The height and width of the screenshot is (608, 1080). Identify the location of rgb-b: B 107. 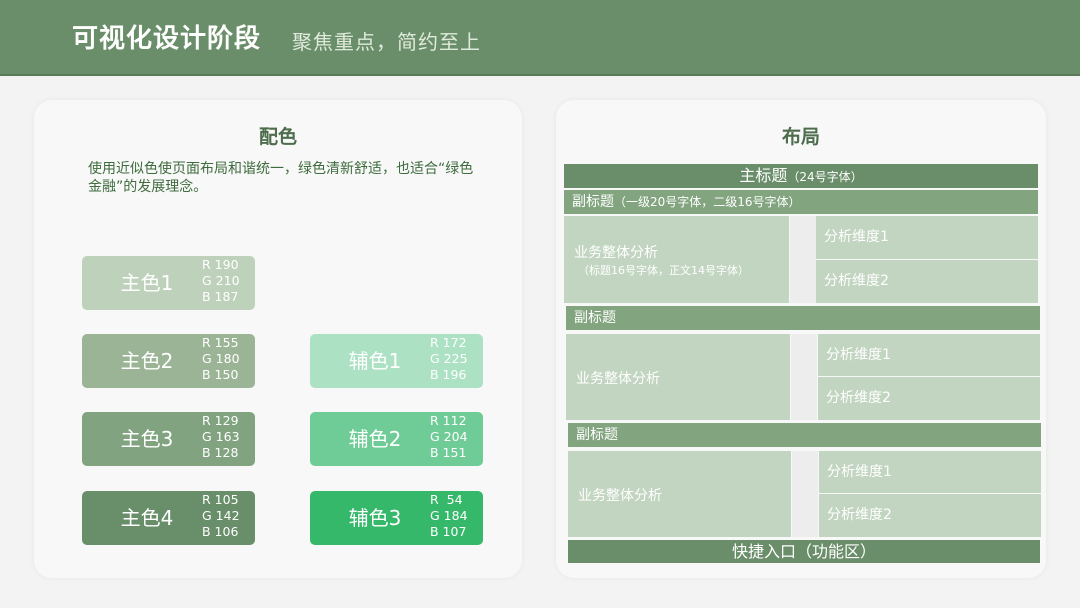
(448, 531).